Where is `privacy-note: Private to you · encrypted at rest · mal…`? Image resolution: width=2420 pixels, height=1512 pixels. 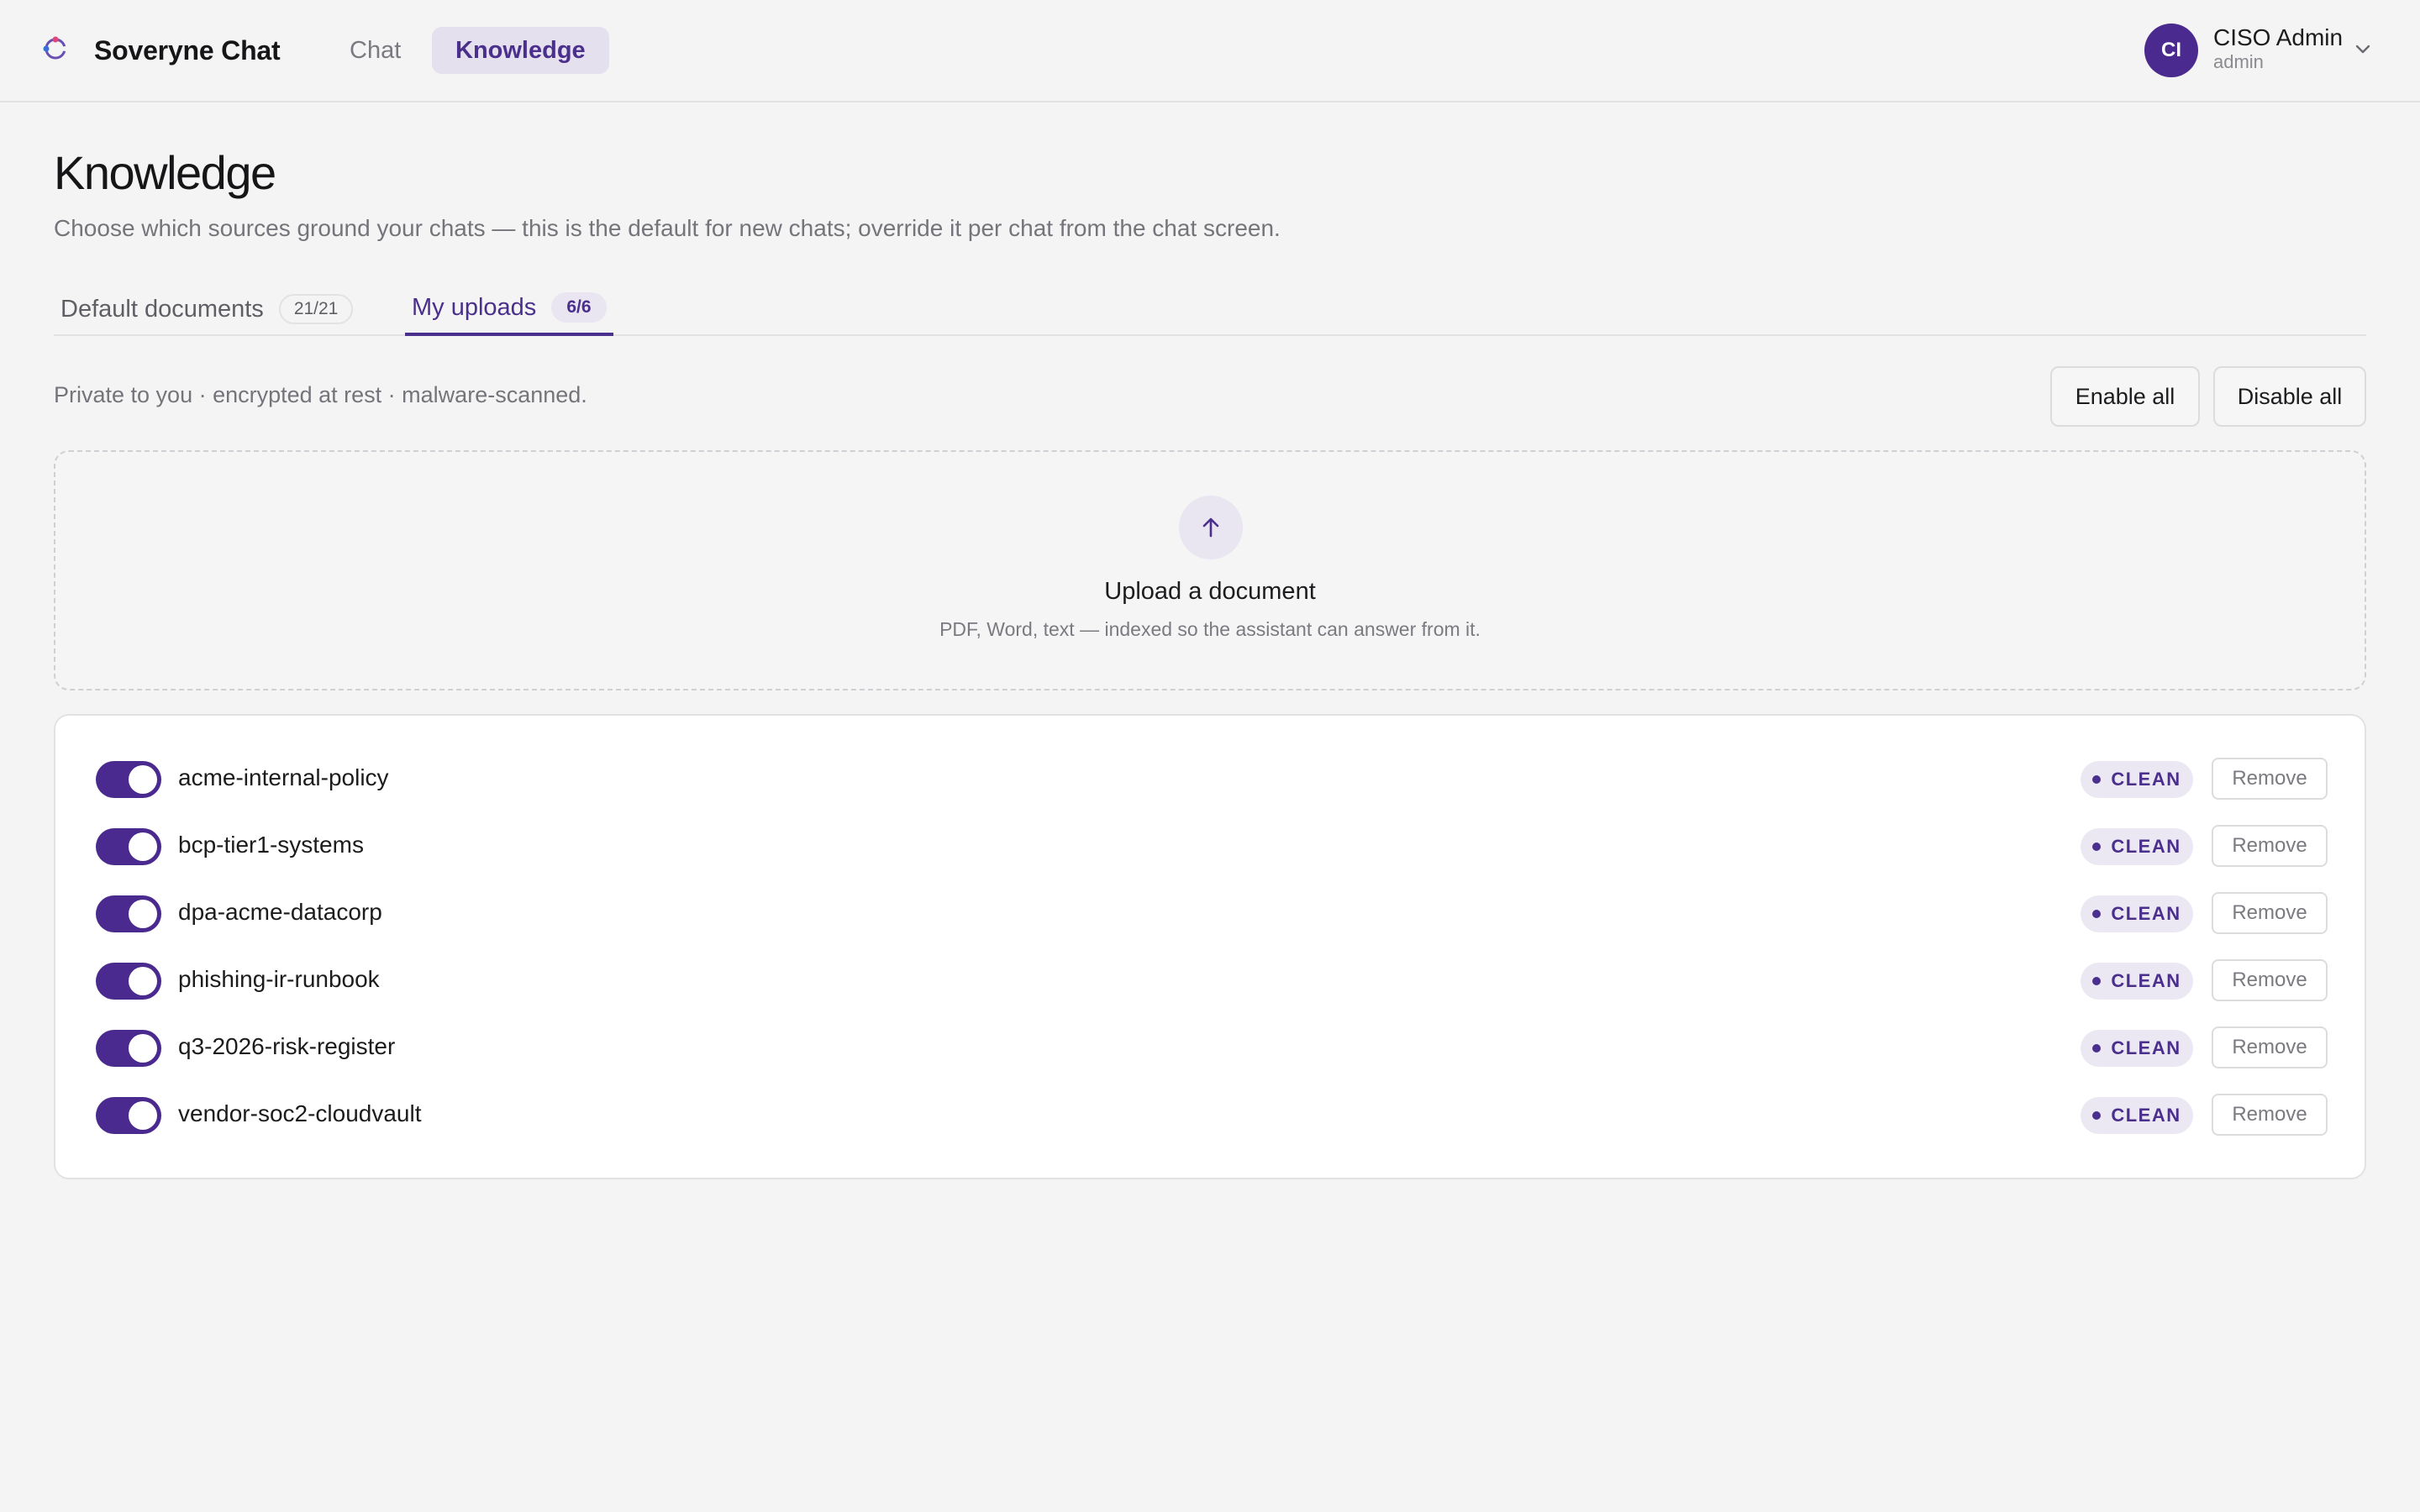
privacy-note: Private to you · encrypted at rest · mal… is located at coordinates (321, 394).